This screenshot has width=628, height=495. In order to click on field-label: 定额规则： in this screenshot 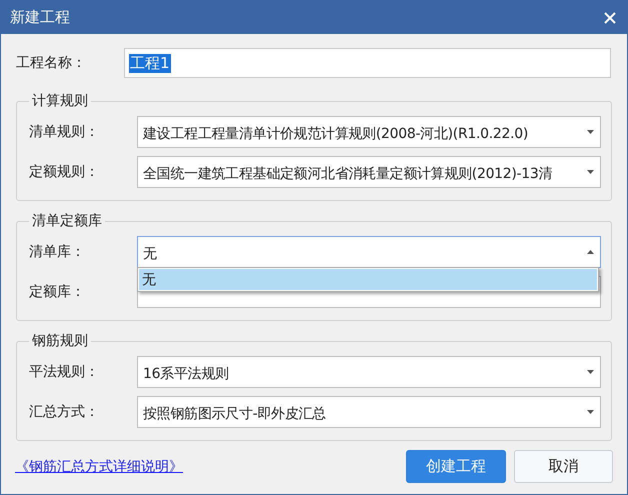, I will do `click(64, 172)`.